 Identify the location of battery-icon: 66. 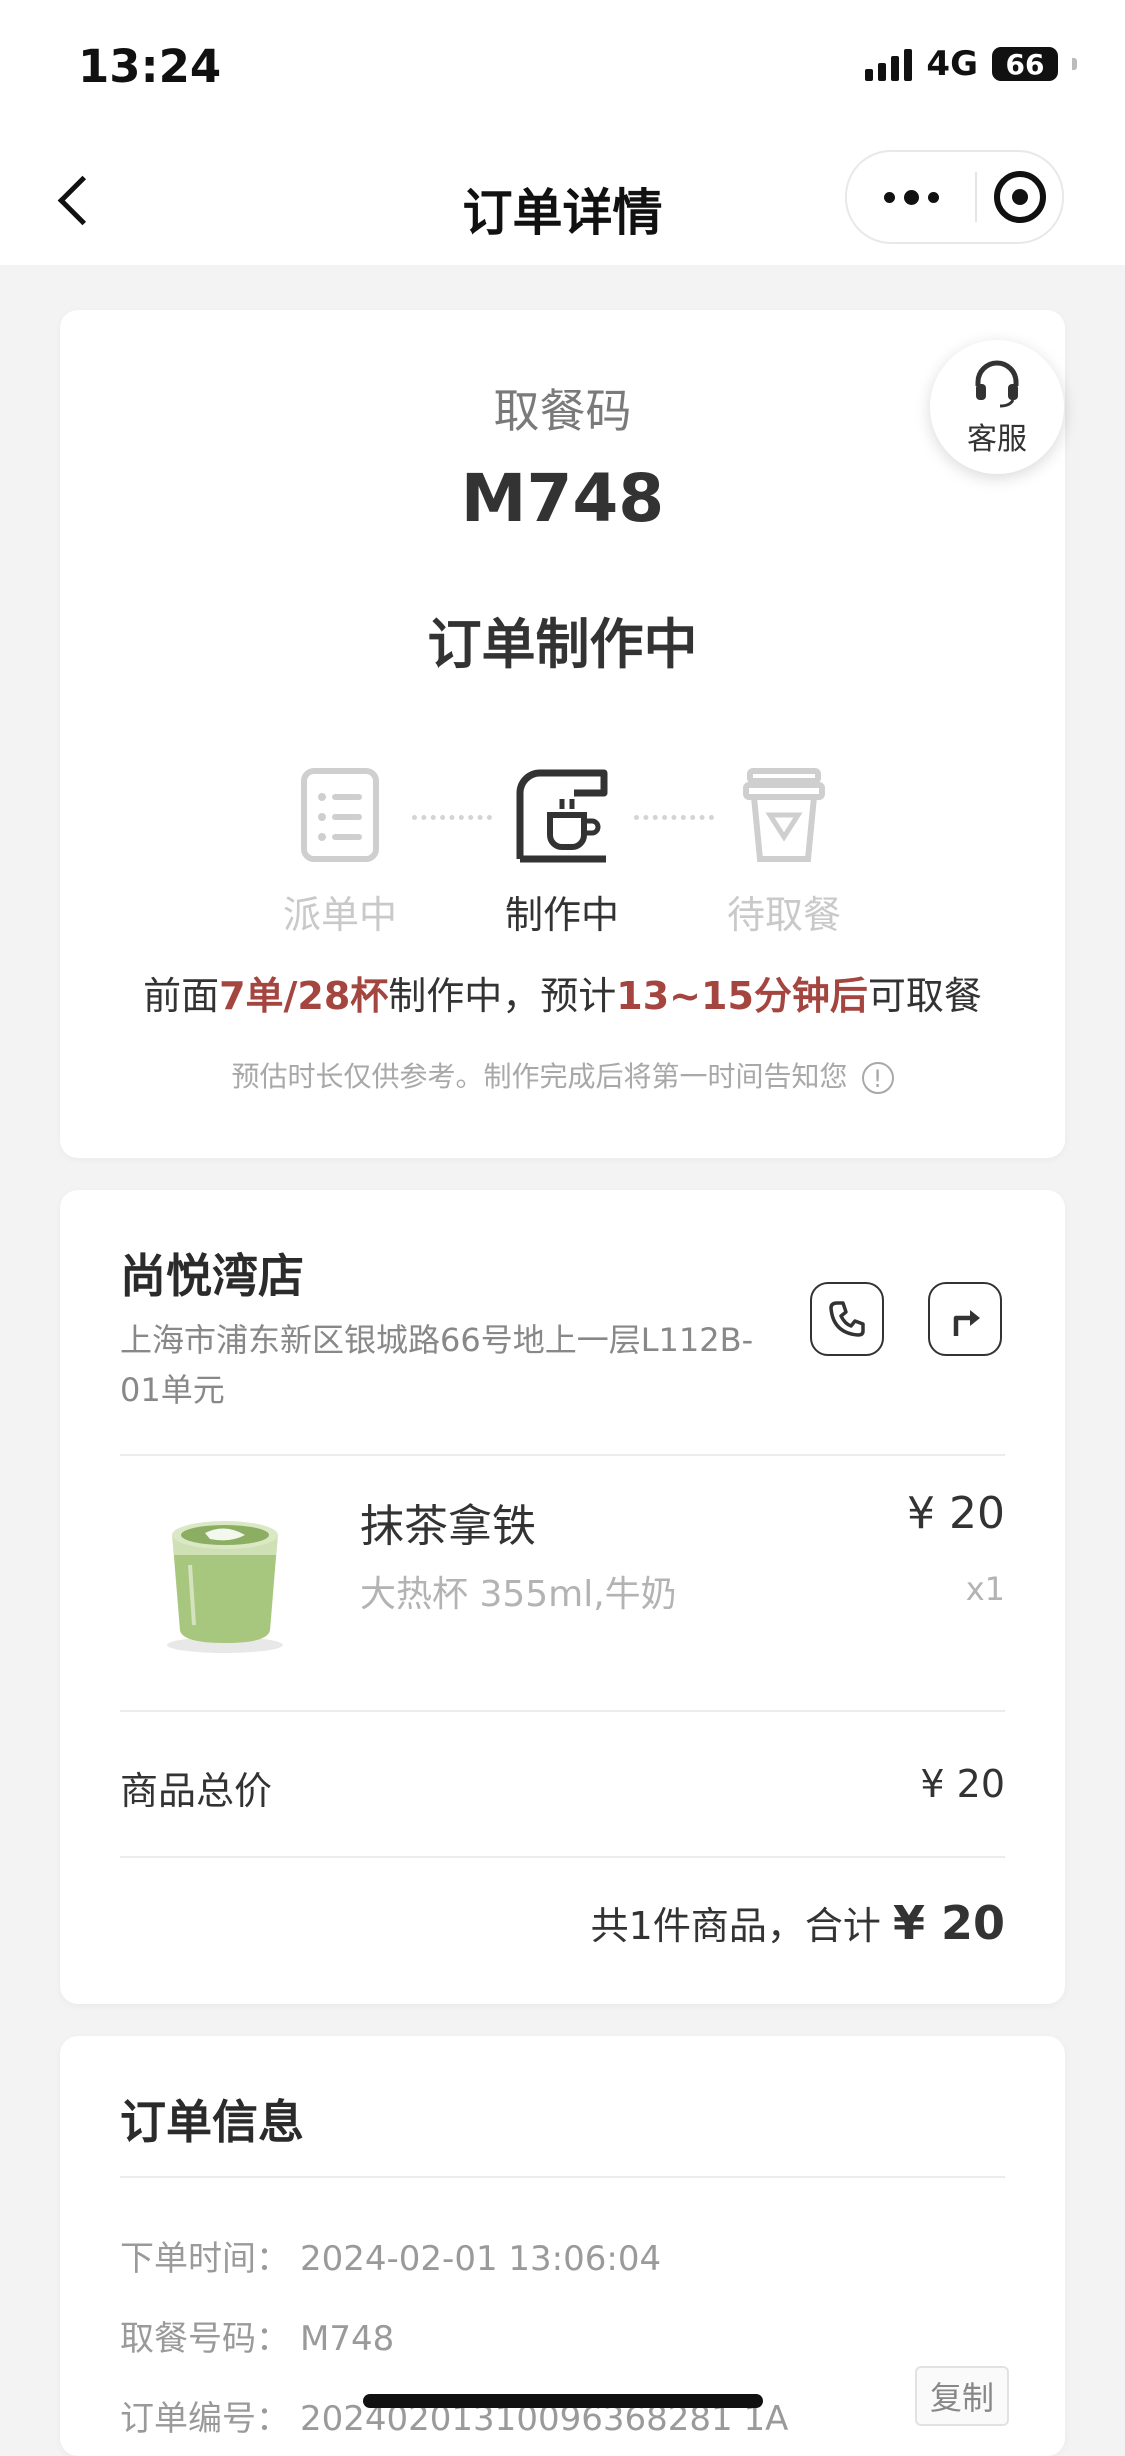
(1025, 64).